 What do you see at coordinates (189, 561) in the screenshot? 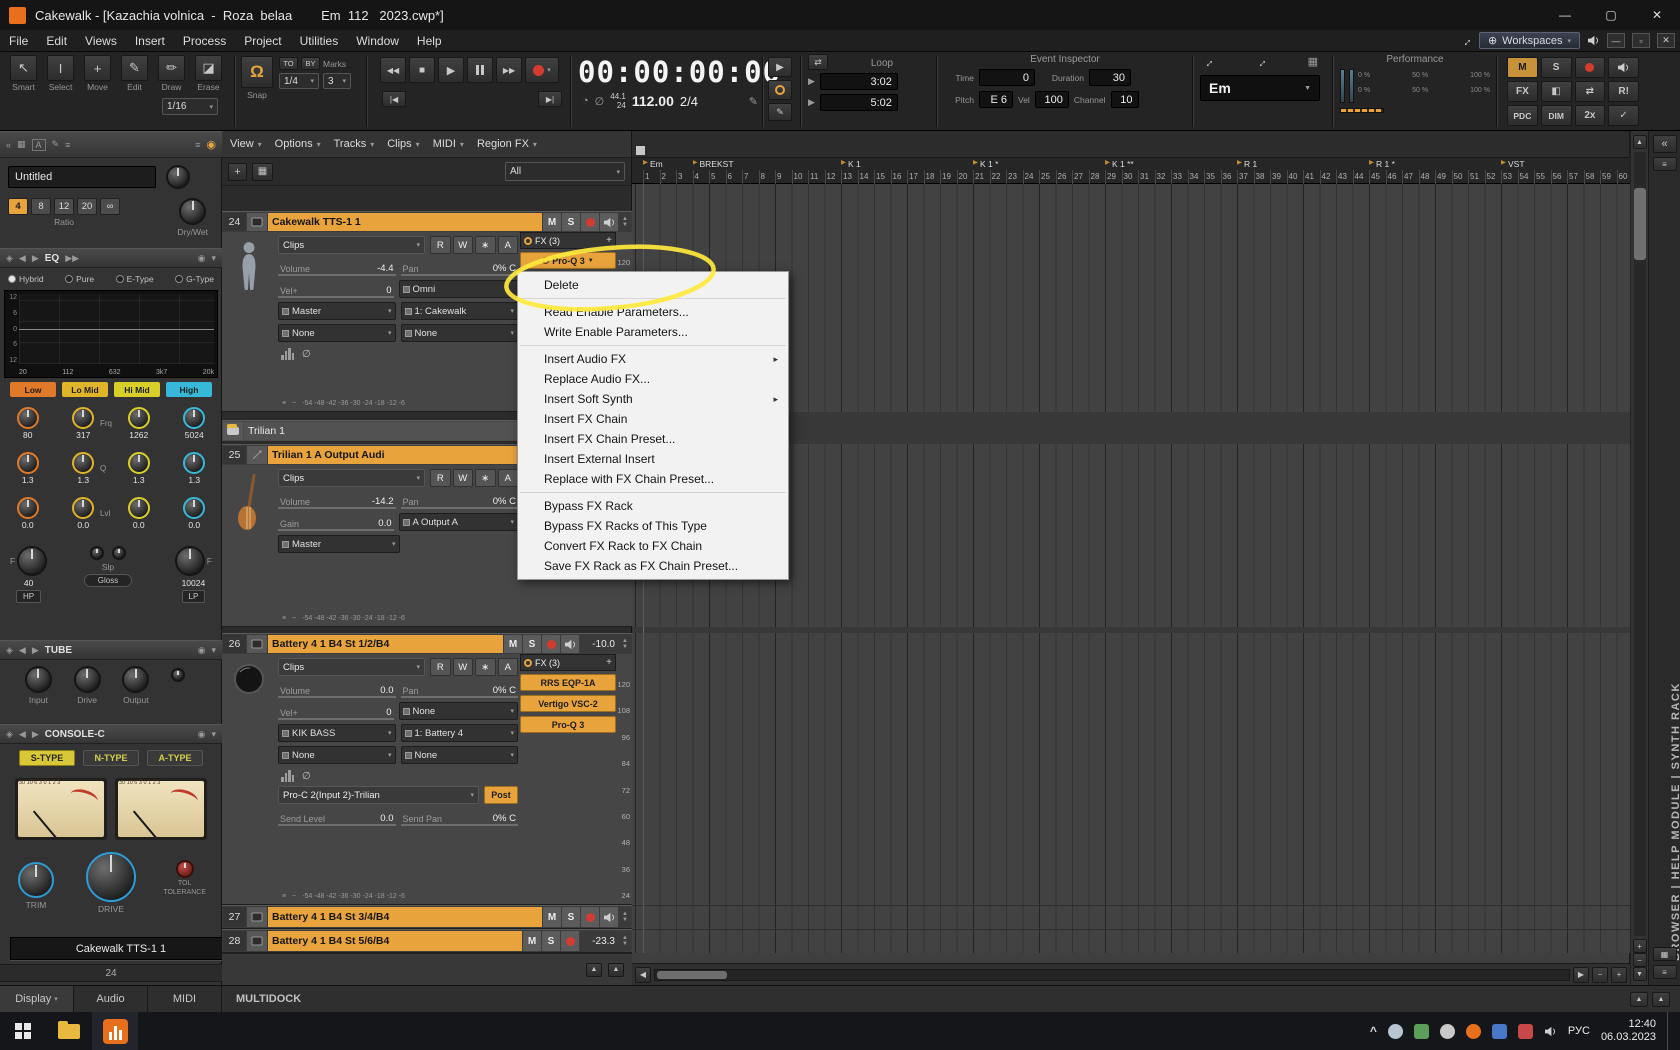
I see `lp-freq-knob` at bounding box center [189, 561].